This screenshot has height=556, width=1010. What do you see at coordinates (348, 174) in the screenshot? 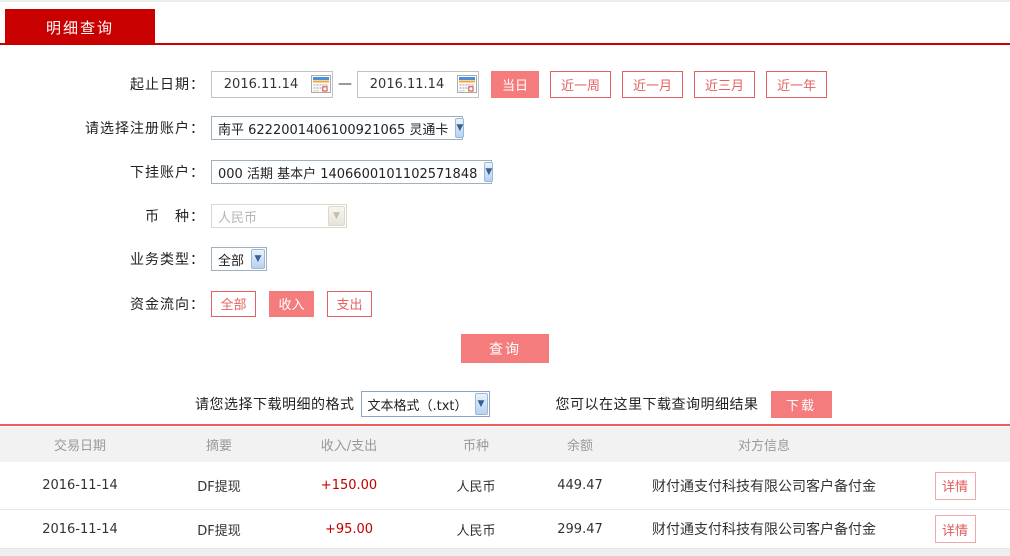
I see `sub-account-value: 000 活期 基本户 1406600101102571848` at bounding box center [348, 174].